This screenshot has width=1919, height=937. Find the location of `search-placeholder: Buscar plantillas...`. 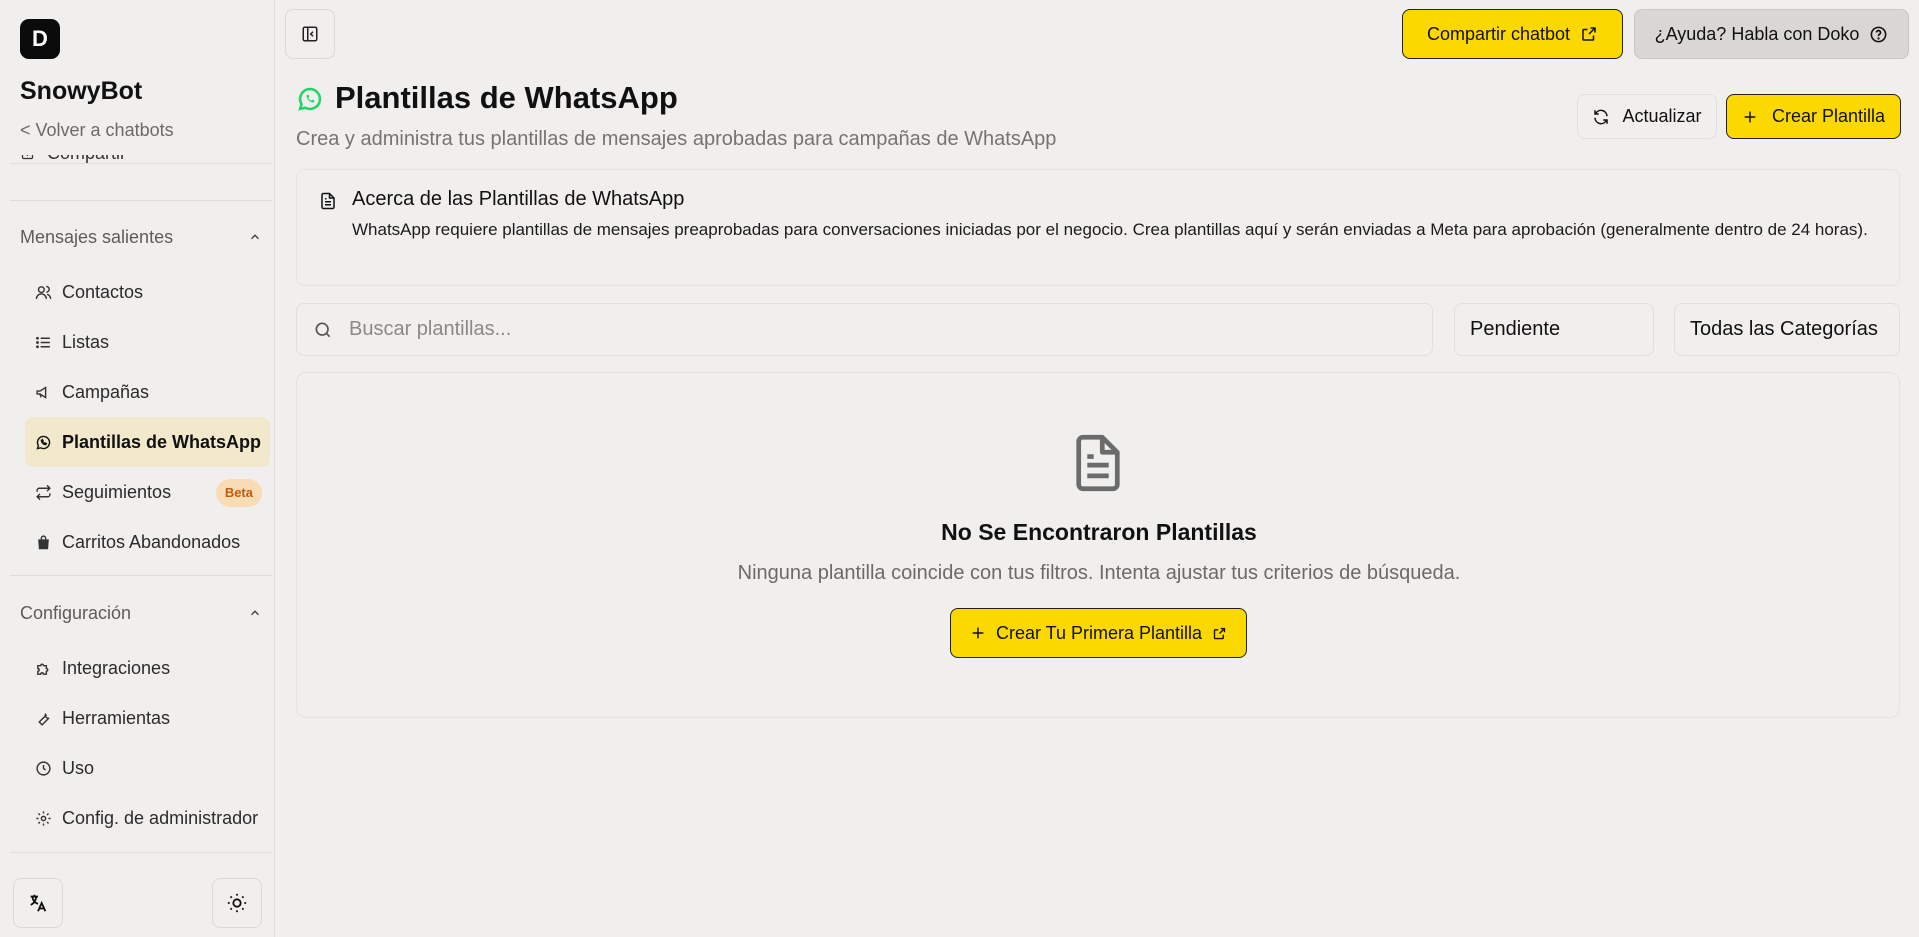

search-placeholder: Buscar plantillas... is located at coordinates (430, 329).